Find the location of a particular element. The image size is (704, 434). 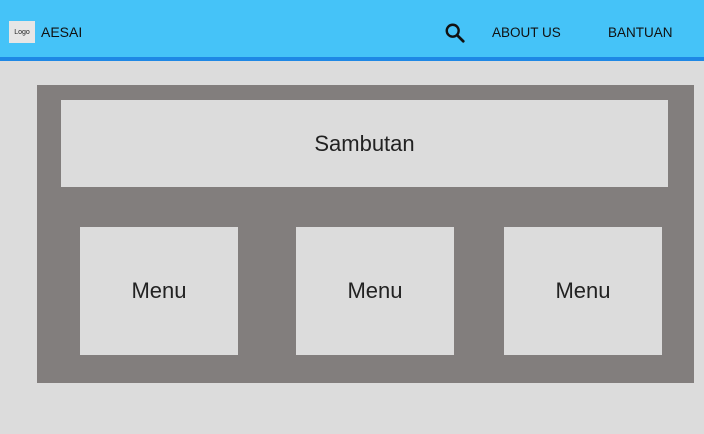

menu-tile-3: Menu is located at coordinates (583, 291).